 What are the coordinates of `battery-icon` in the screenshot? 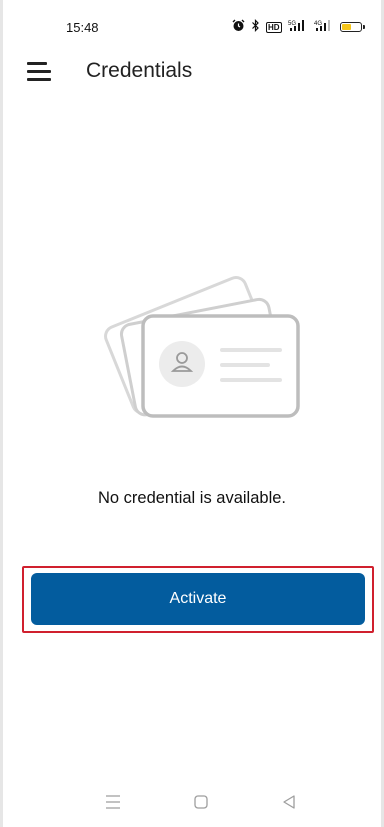 It's located at (352, 27).